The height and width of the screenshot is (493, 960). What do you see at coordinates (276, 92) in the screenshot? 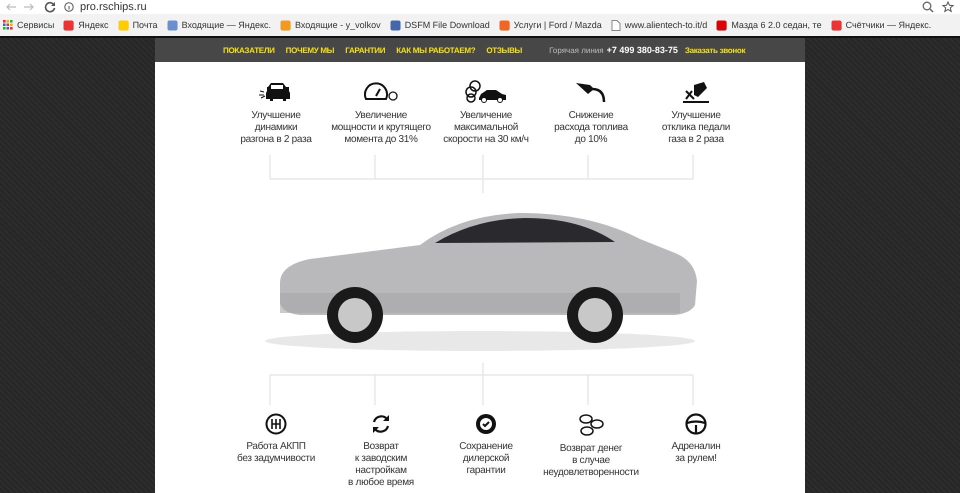
I see `car-front-icon` at bounding box center [276, 92].